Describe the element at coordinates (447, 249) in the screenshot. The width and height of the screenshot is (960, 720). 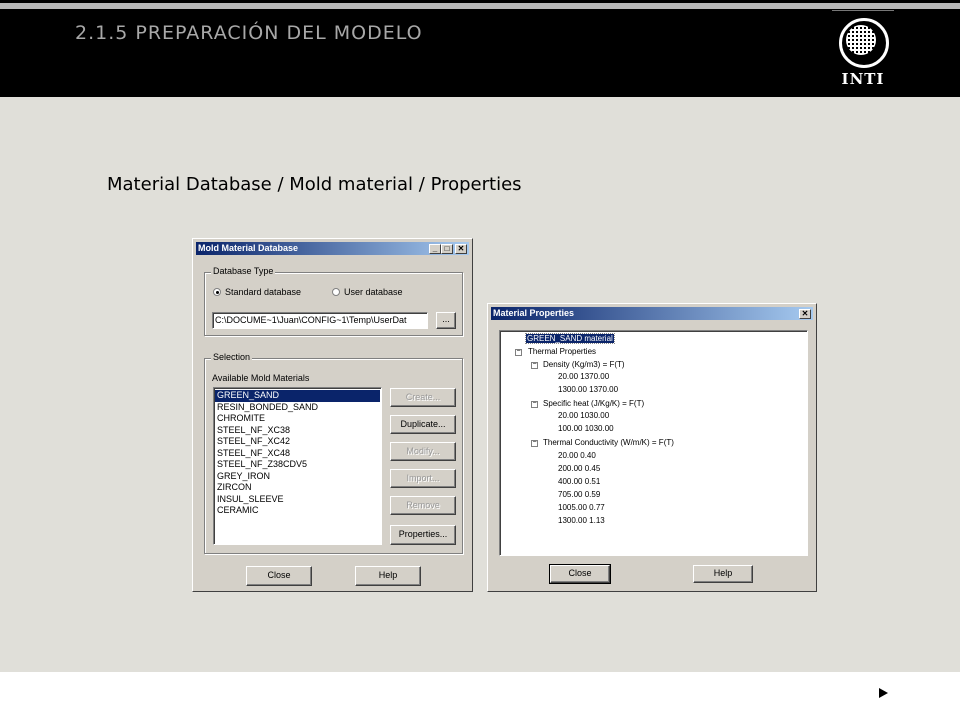
I see `maximize-button: □` at that location.